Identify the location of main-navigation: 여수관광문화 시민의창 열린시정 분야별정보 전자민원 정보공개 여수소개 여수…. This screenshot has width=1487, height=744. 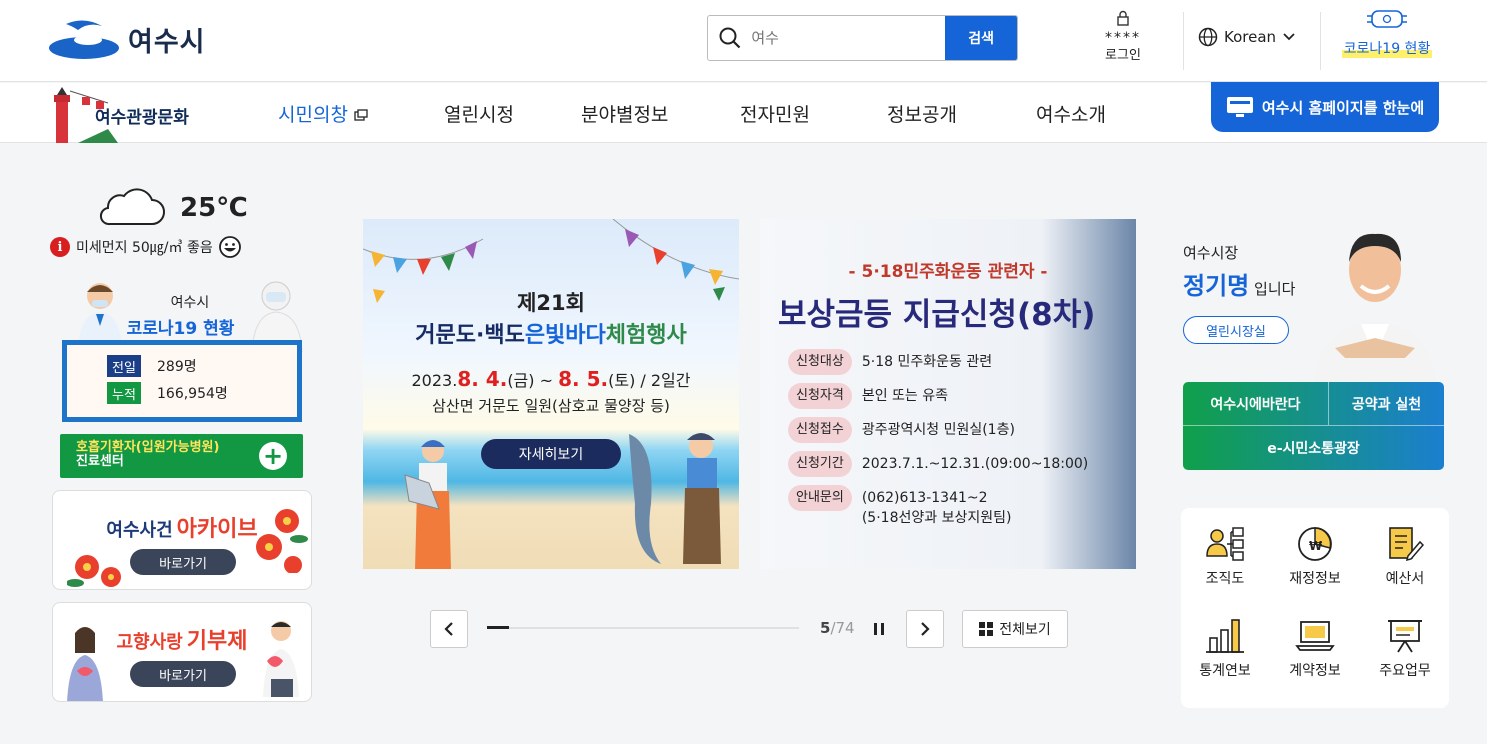
(743, 112).